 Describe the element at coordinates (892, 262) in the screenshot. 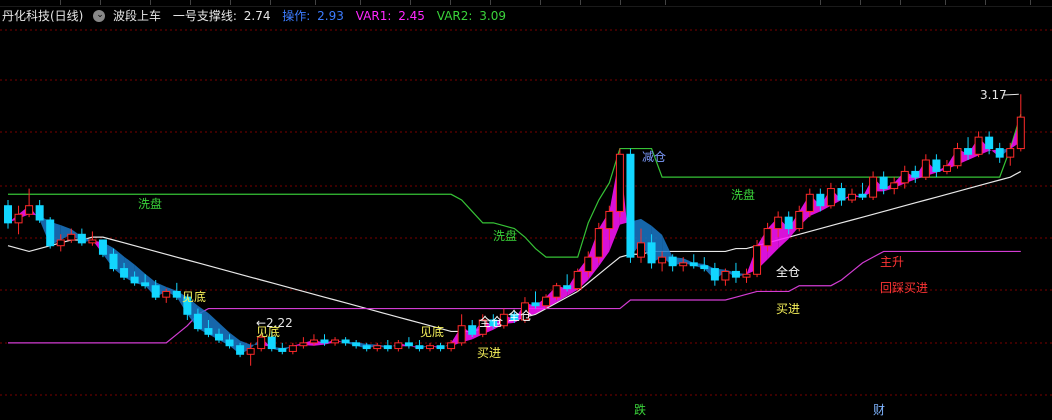

I see `main-rise-label: 主升` at that location.